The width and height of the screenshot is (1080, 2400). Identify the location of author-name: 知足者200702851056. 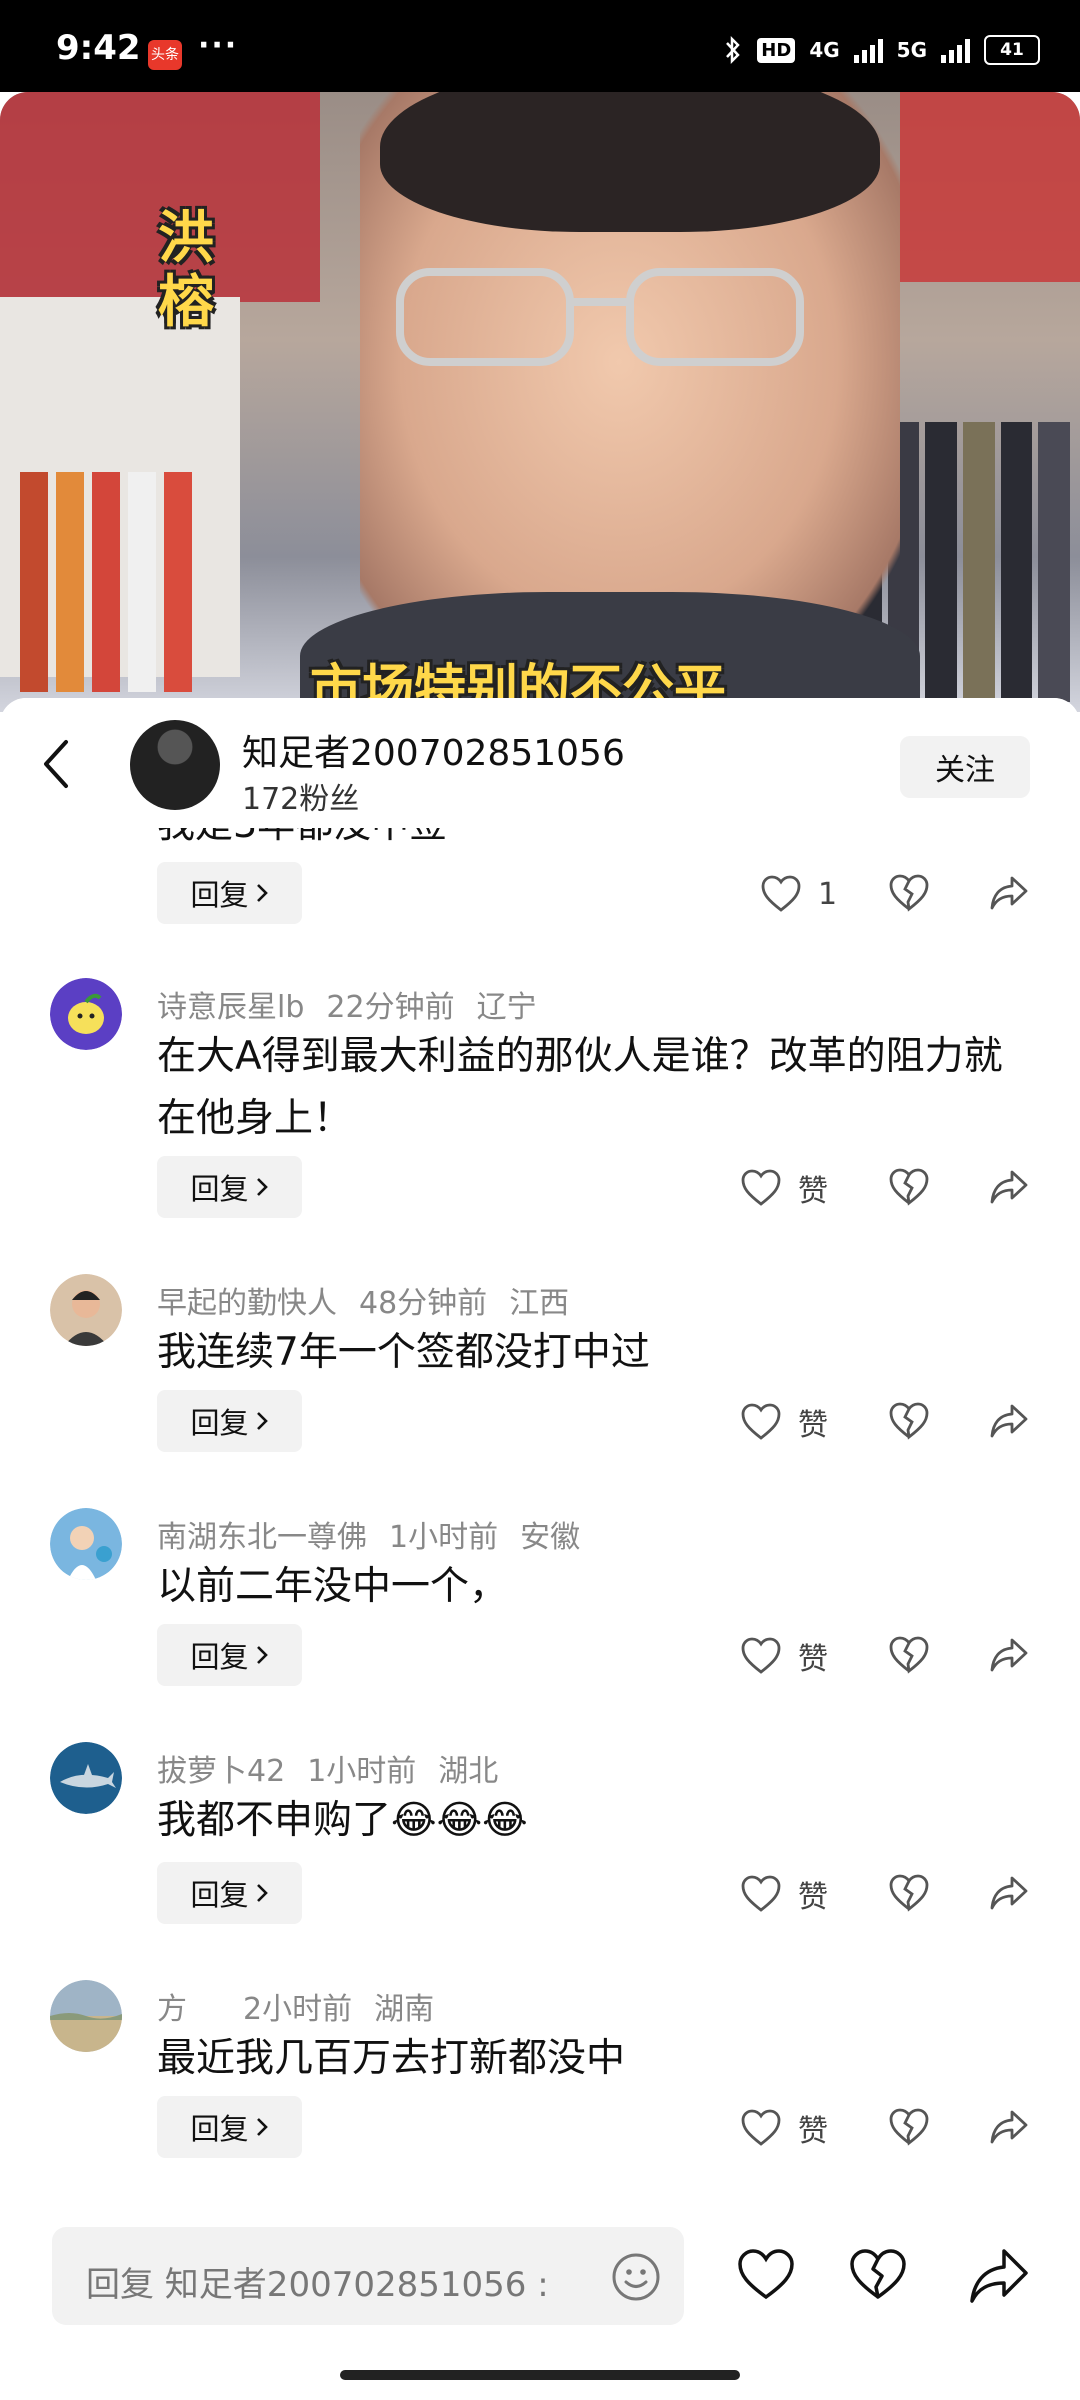
(433, 750).